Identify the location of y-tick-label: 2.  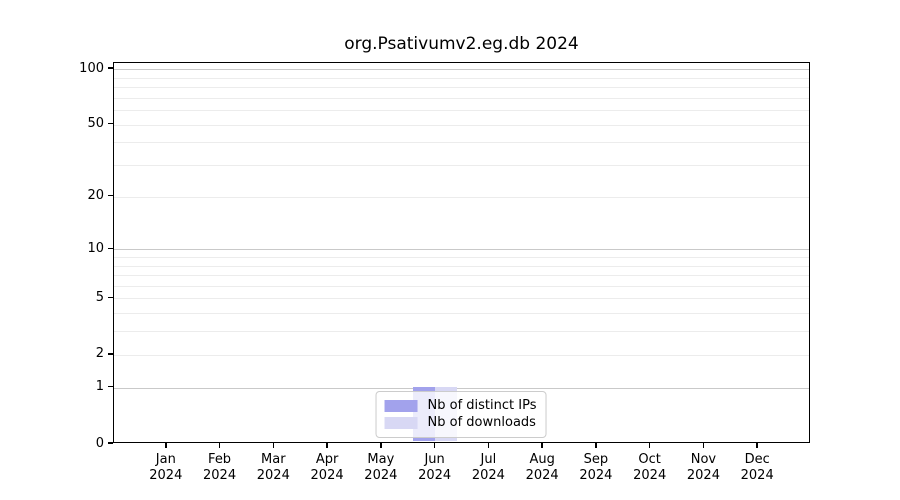
(99, 354).